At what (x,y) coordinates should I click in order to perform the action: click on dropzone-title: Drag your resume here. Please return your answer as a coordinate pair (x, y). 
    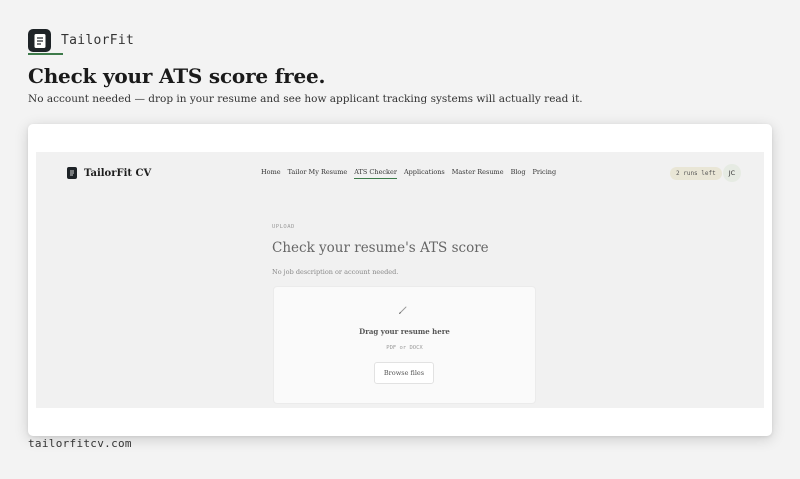
    Looking at the image, I should click on (404, 331).